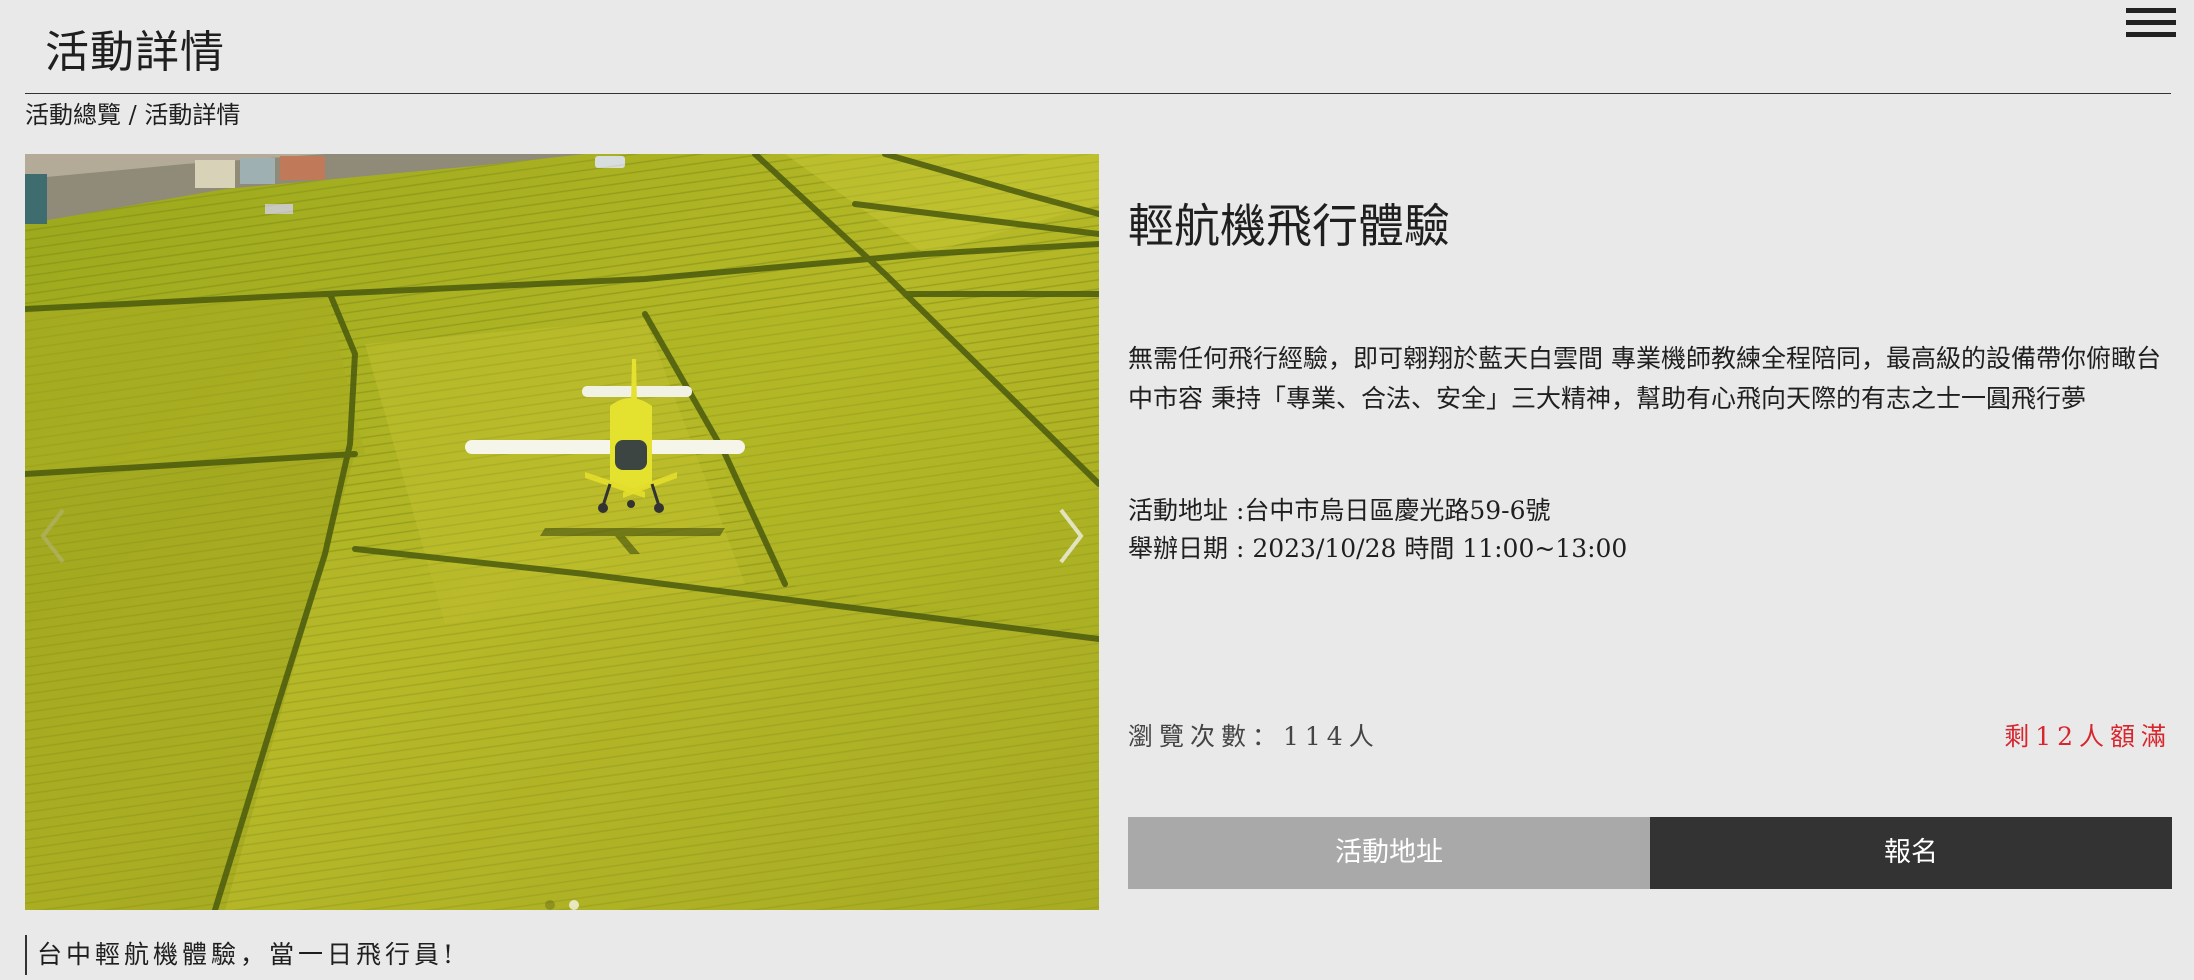 Image resolution: width=2194 pixels, height=980 pixels. I want to click on remaining-quota: 剩12人額滿, so click(2088, 736).